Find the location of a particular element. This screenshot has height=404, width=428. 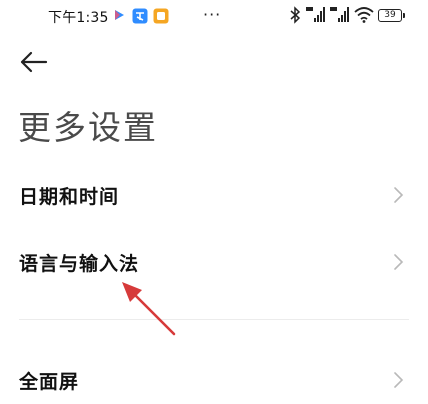

notes-app-icon is located at coordinates (161, 16).